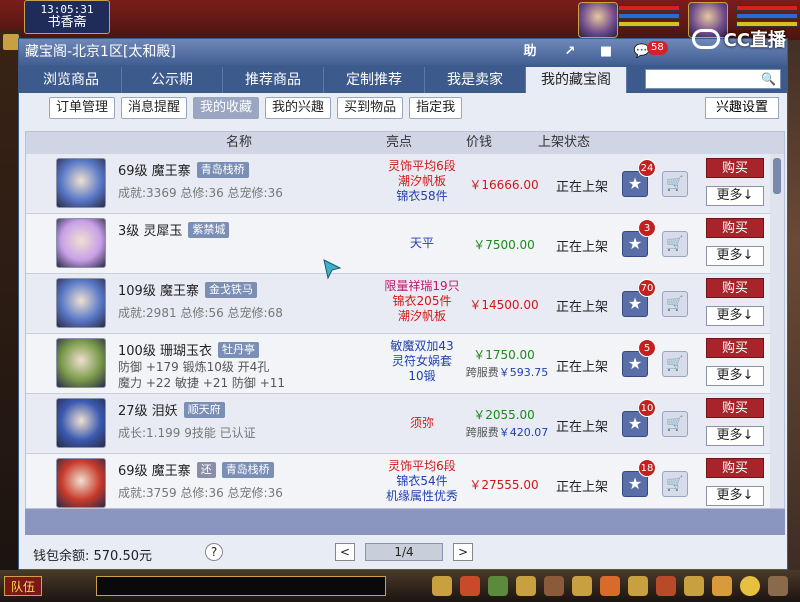 Image resolution: width=800 pixels, height=602 pixels. Describe the element at coordinates (598, 20) in the screenshot. I see `team-member-avatar` at that location.